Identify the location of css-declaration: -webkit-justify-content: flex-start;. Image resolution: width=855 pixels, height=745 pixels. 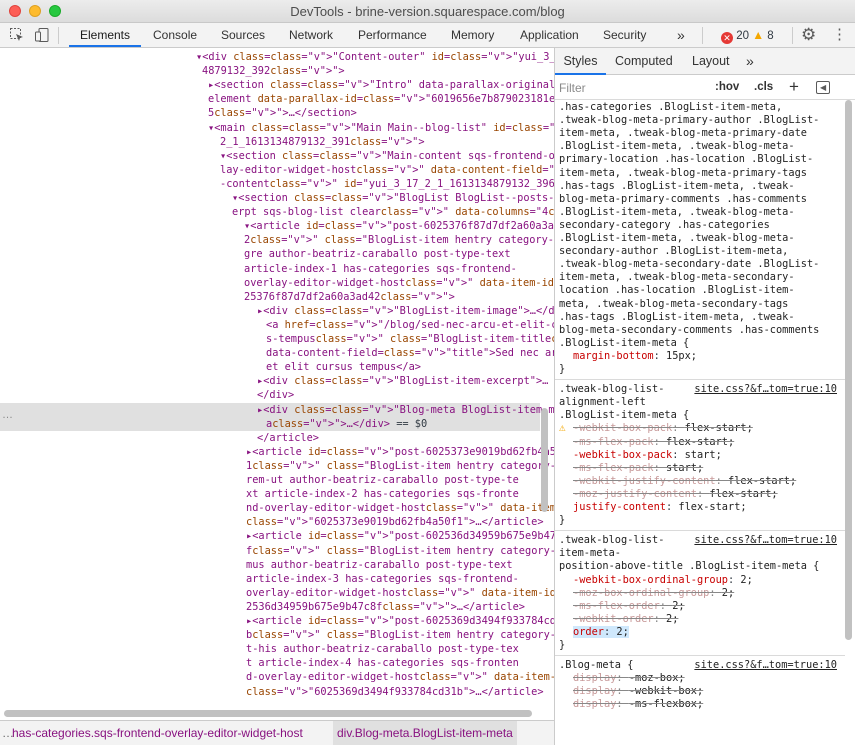
(684, 481).